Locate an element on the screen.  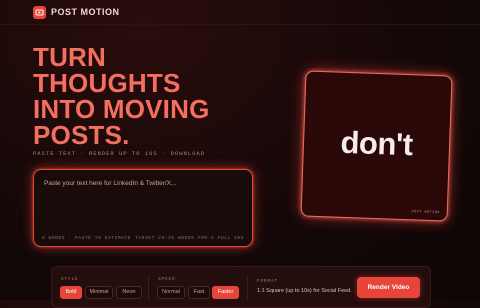
speed-label: SPEED is located at coordinates (167, 279).